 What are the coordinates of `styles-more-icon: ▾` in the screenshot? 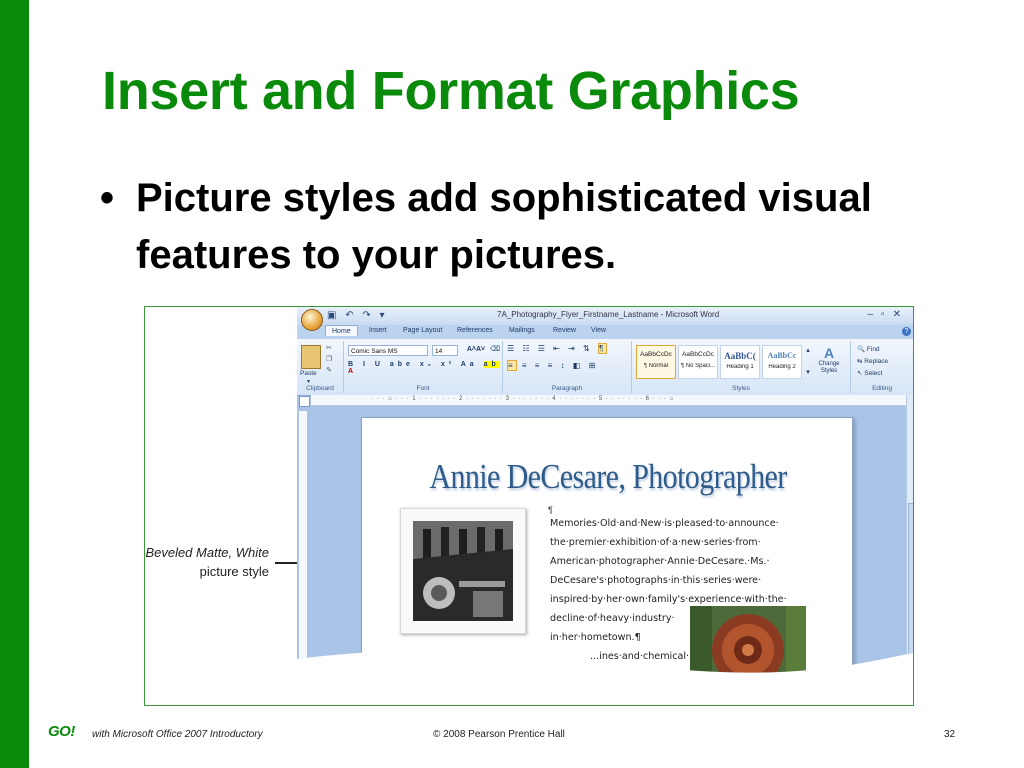 It's located at (808, 373).